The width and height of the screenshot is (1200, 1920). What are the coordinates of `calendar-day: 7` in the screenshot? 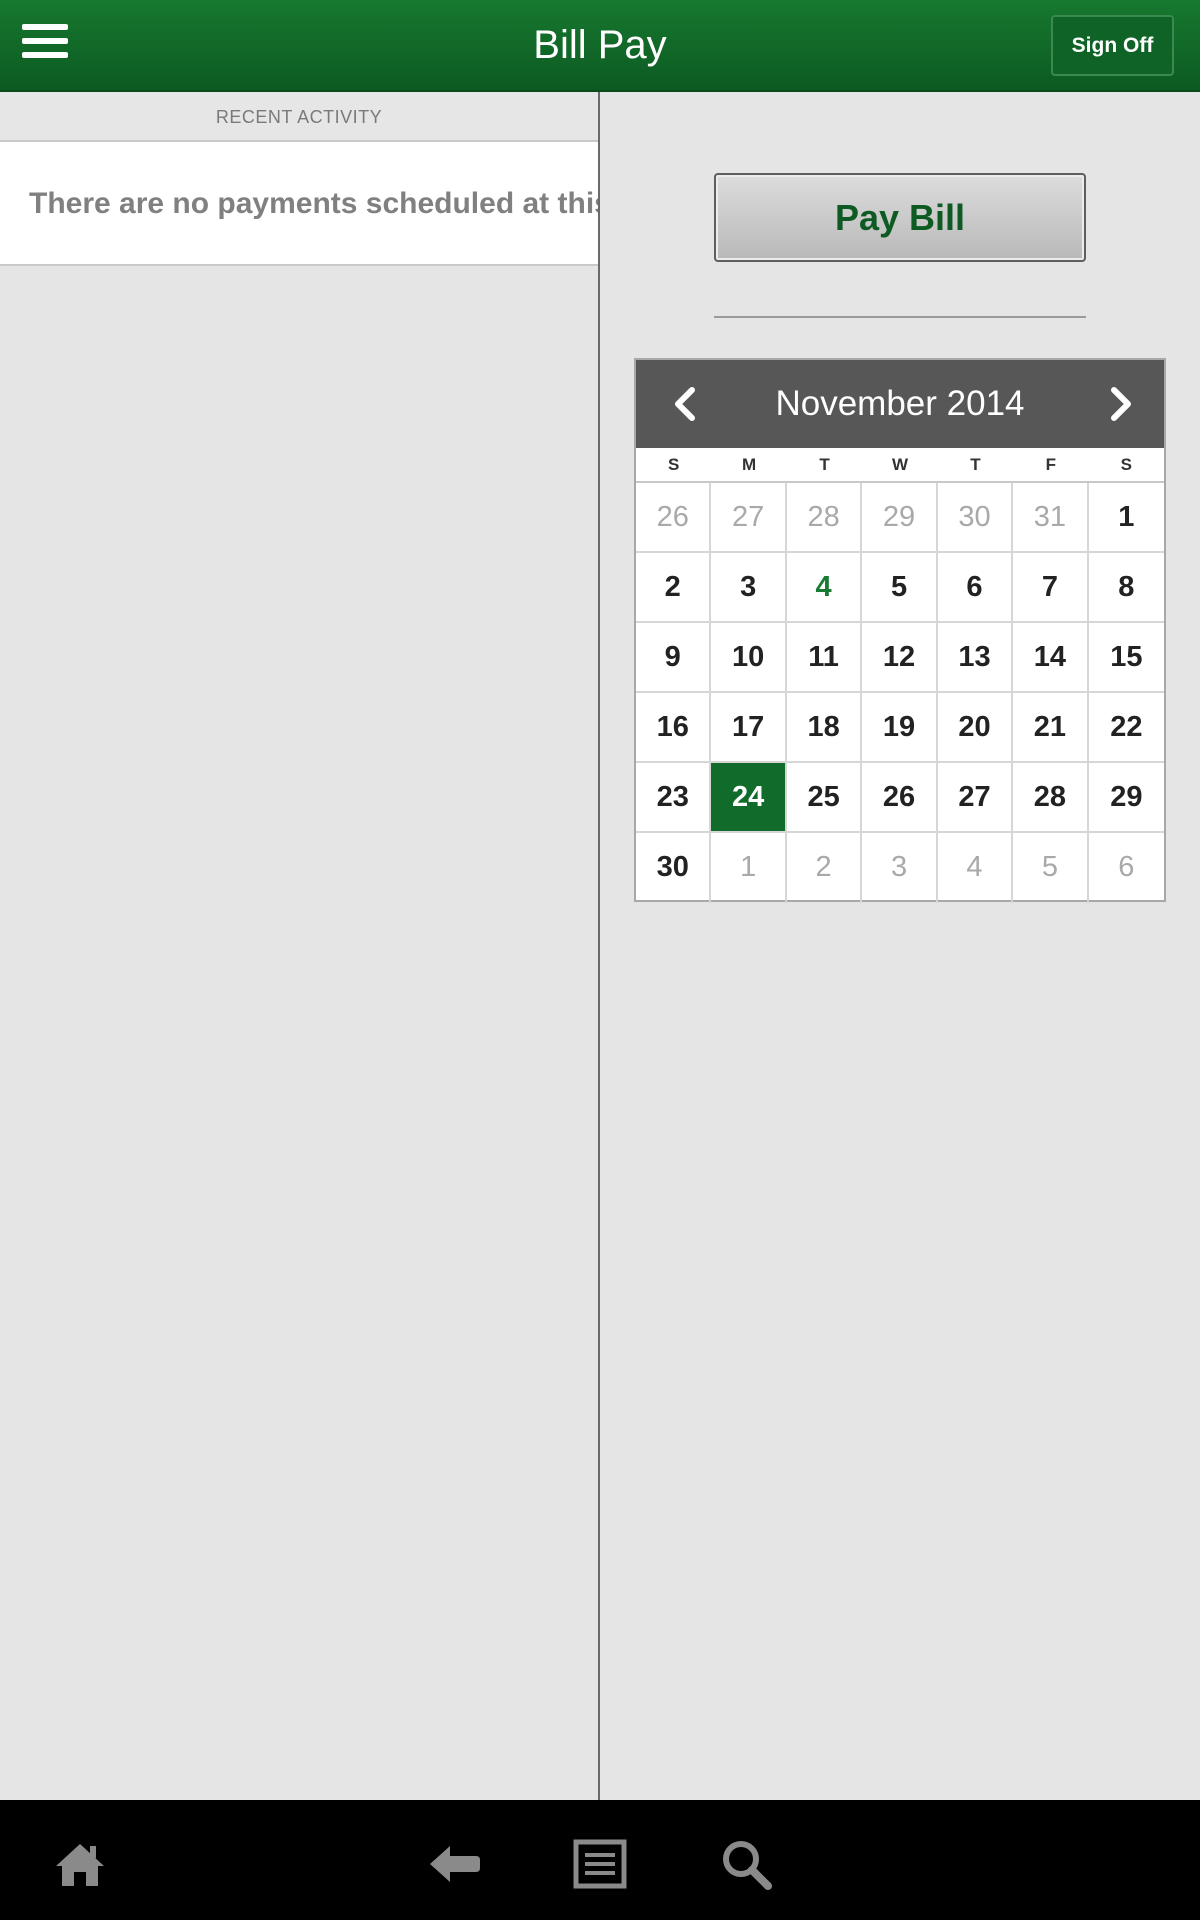 It's located at (1051, 588).